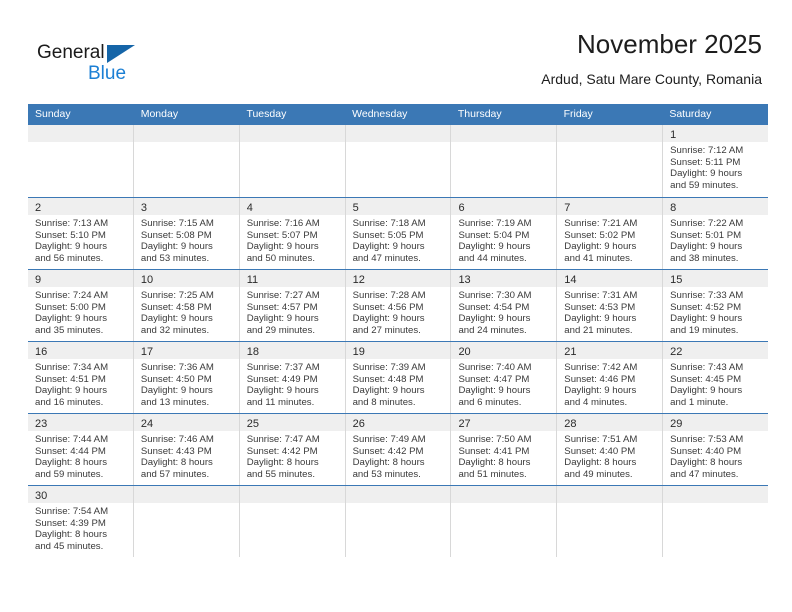 The image size is (792, 612). I want to click on sunrise-text: Sunrise: 7:50 AM, so click(495, 439).